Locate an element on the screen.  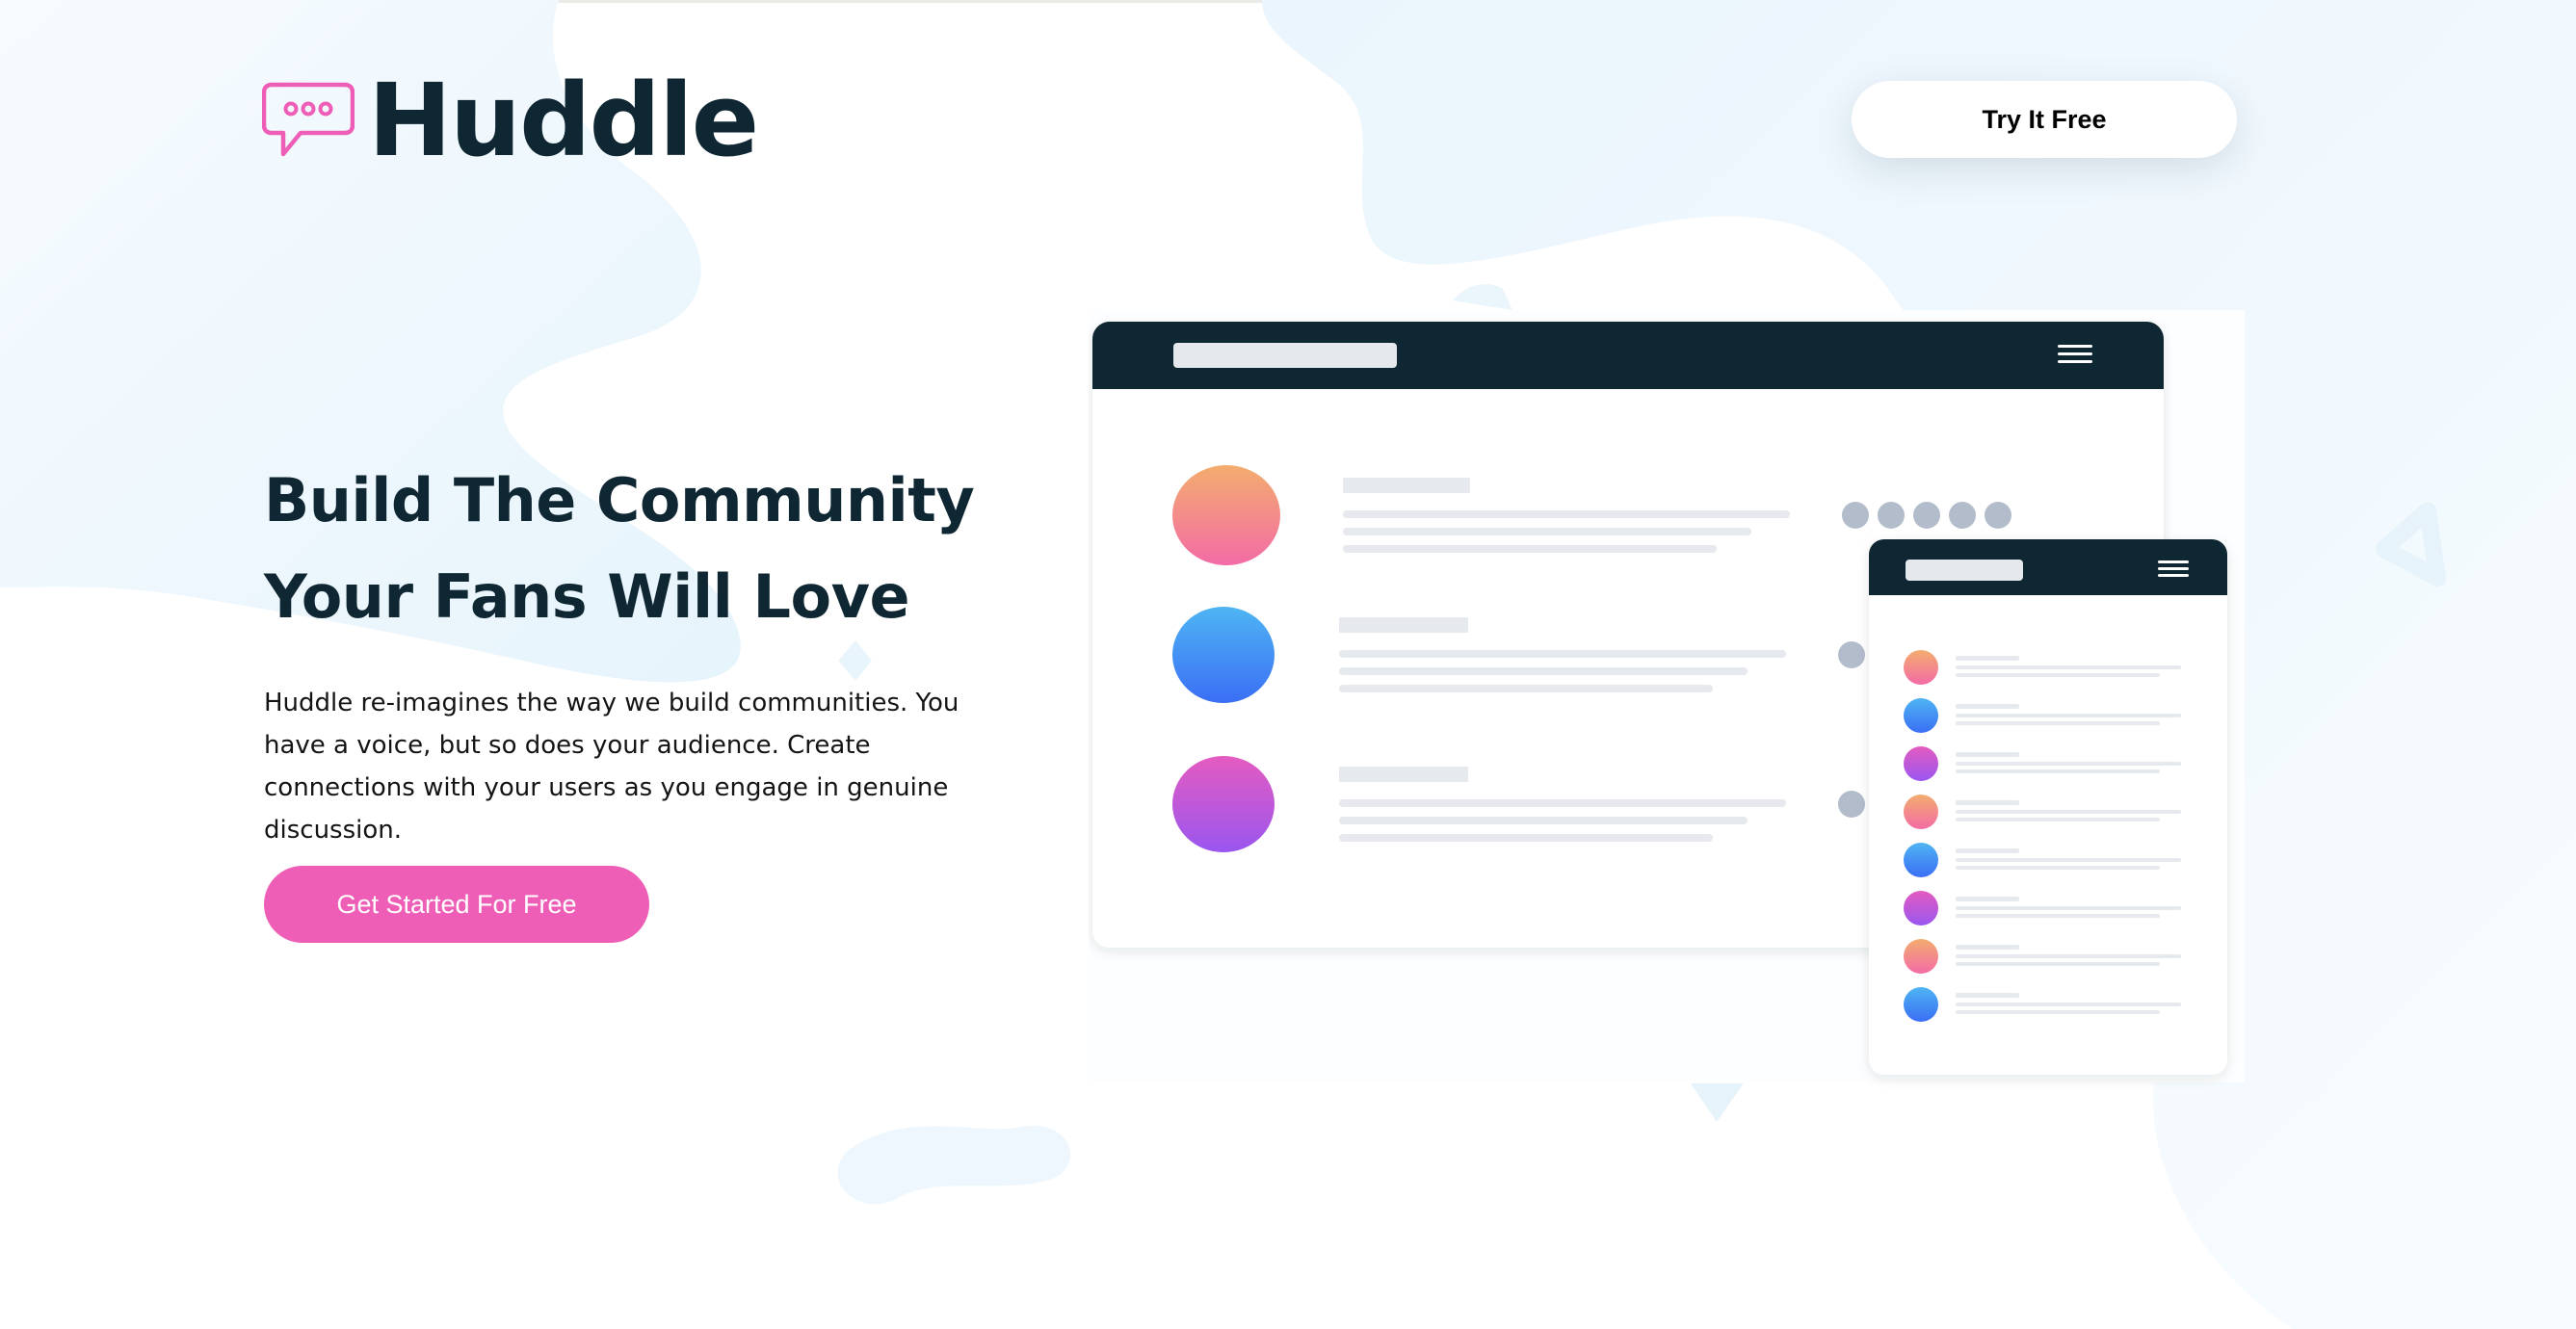
hero-title-line-2: Your Fans Will Love is located at coordinates (587, 597).